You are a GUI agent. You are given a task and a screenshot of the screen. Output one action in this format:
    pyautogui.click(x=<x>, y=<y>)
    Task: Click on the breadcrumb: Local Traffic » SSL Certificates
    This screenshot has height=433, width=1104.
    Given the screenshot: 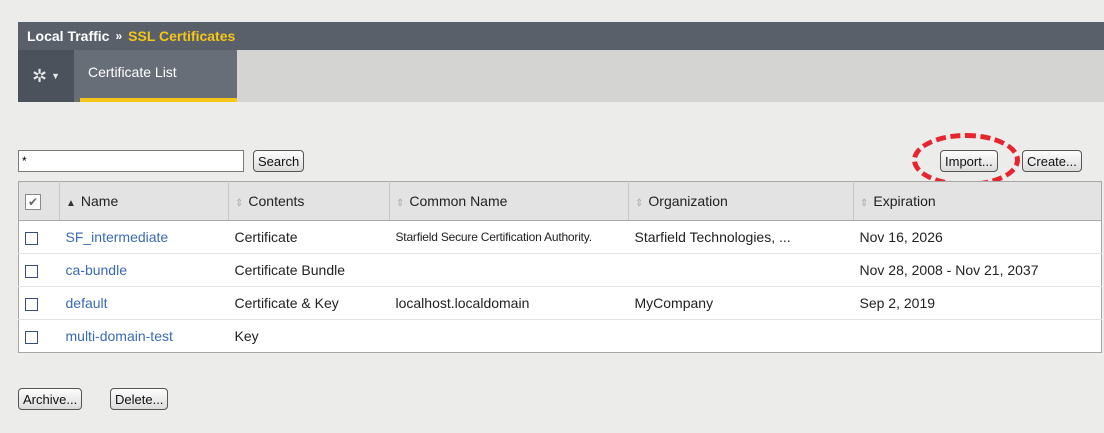 What is the action you would take?
    pyautogui.click(x=561, y=36)
    